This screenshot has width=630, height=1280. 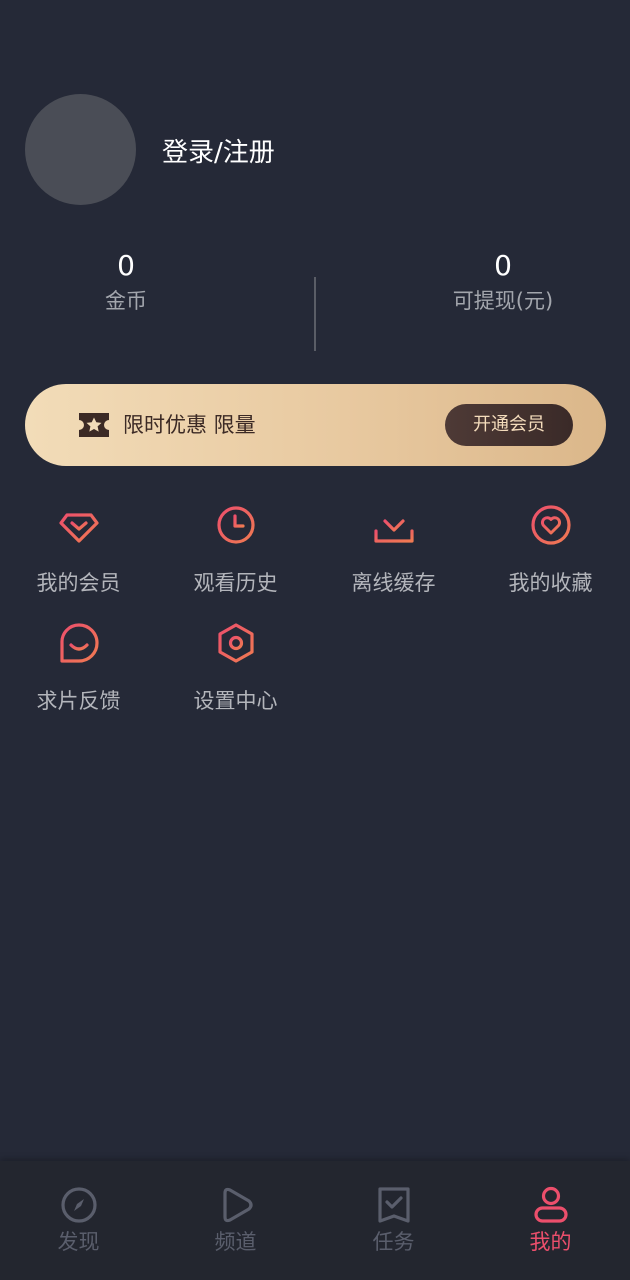 What do you see at coordinates (126, 301) in the screenshot?
I see `coins-label: 金币` at bounding box center [126, 301].